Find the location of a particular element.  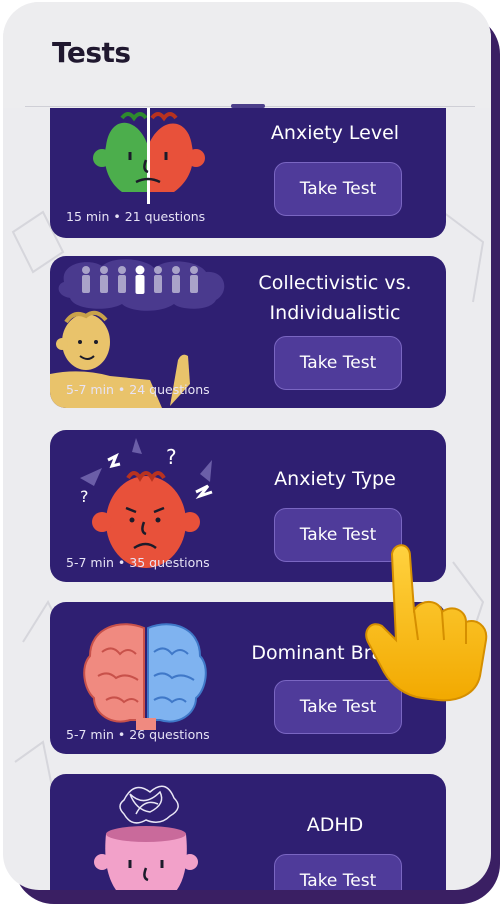

test-card-adhd: ADHD Take Test is located at coordinates (248, 832).